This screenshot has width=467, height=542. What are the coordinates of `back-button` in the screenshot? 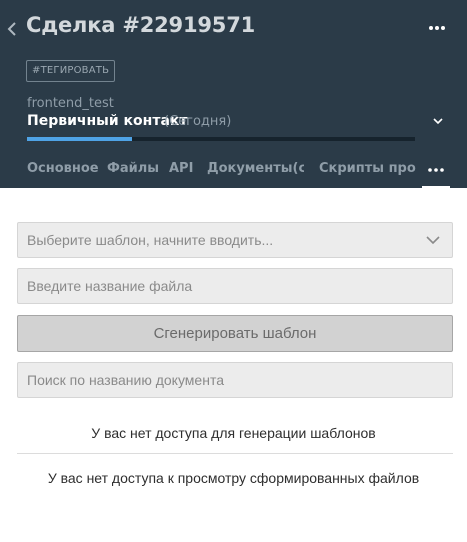 It's located at (13, 29).